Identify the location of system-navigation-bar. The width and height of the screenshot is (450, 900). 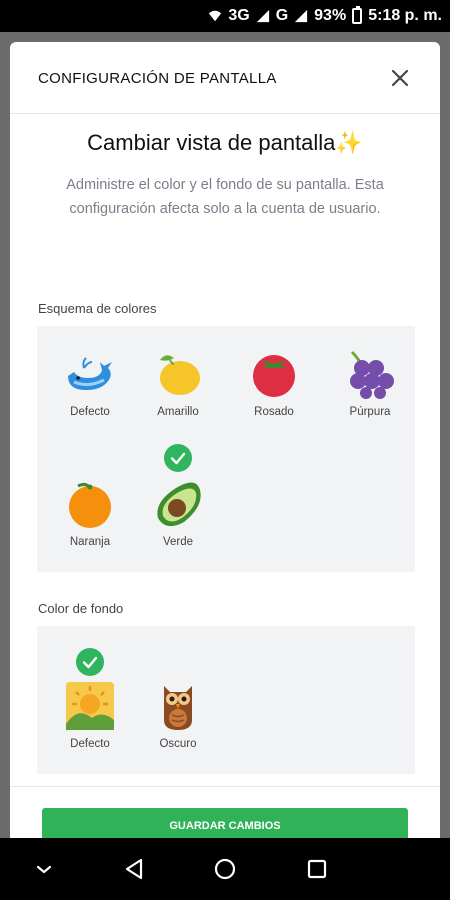
(225, 869).